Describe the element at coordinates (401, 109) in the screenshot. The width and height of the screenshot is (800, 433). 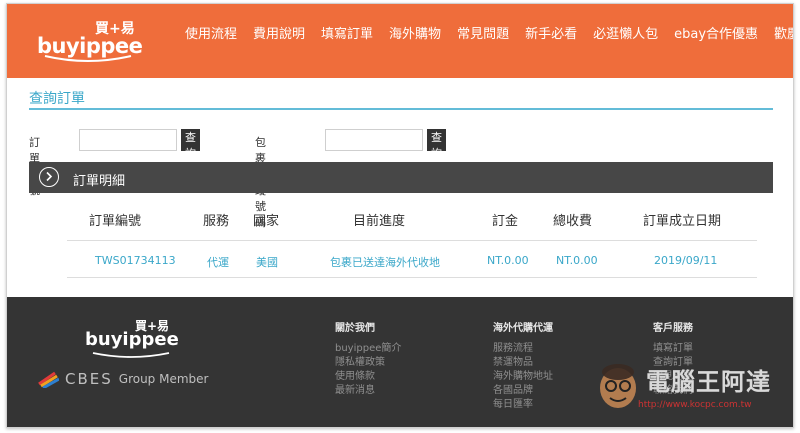
I see `title-divider` at that location.